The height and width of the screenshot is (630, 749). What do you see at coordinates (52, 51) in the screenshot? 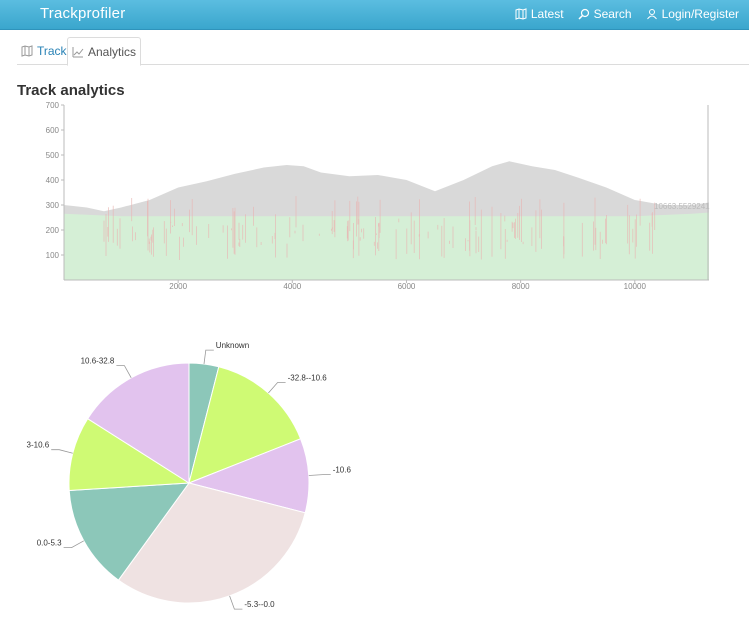
I see `tab-track-label: Track` at bounding box center [52, 51].